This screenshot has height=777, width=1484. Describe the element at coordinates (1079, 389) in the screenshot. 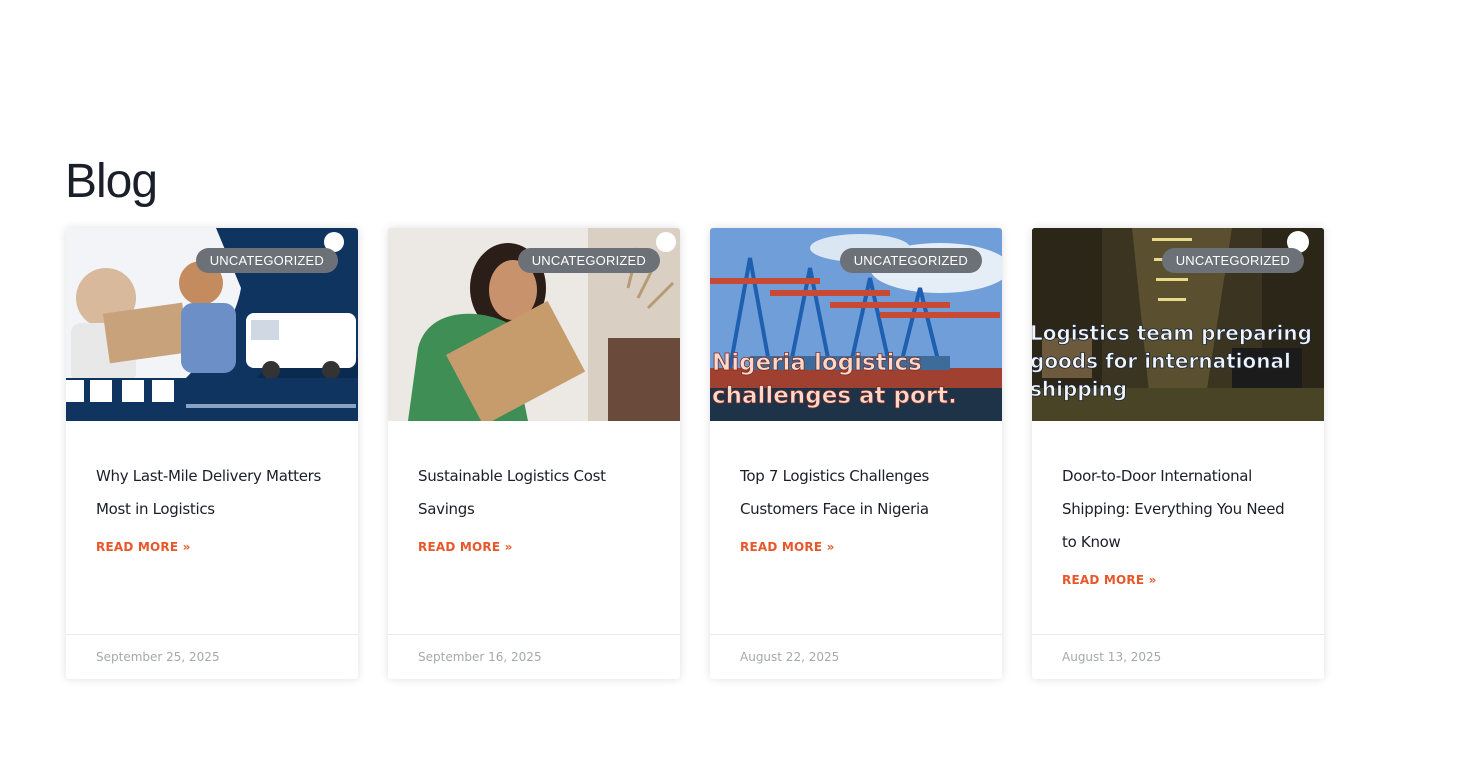

I see `image-overlay-line: shipping` at that location.